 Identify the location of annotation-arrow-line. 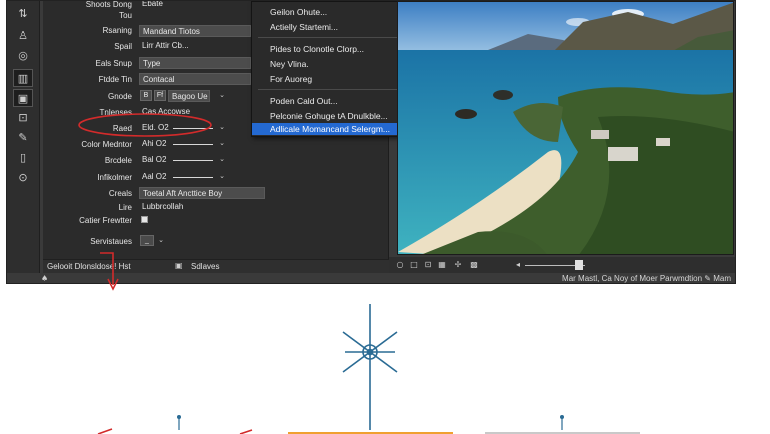
(107, 268).